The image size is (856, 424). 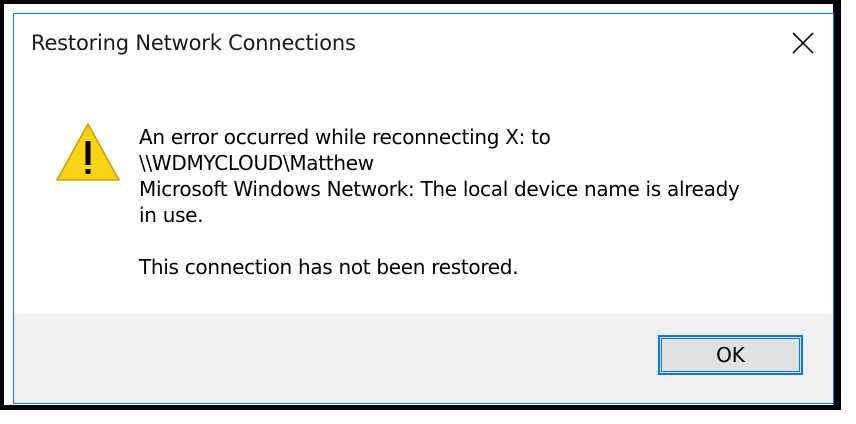 What do you see at coordinates (256, 163) in the screenshot?
I see `network-path: \\WDMYCLOUD\Matthew` at bounding box center [256, 163].